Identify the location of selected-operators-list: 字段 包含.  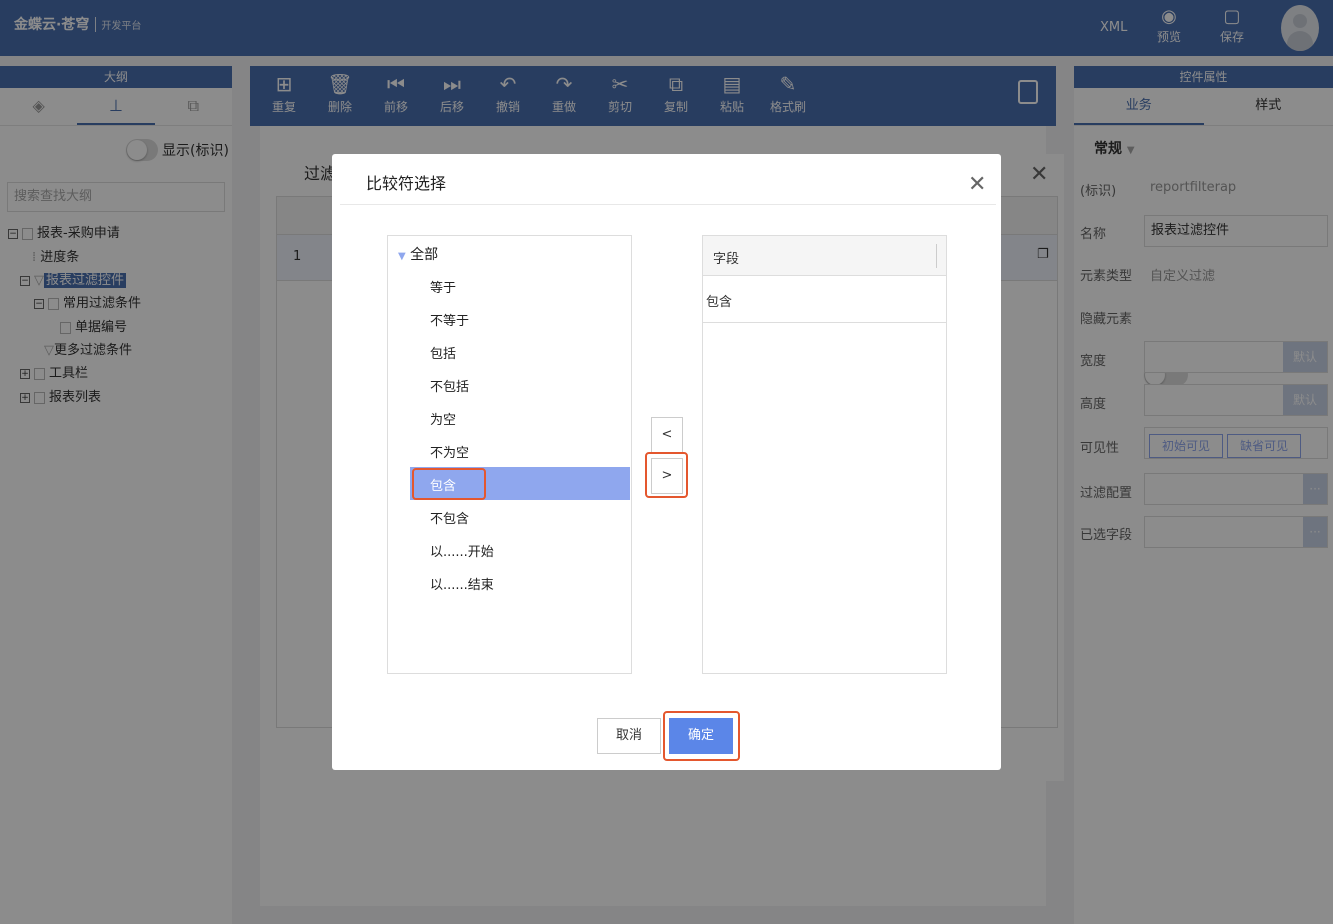
(824, 454).